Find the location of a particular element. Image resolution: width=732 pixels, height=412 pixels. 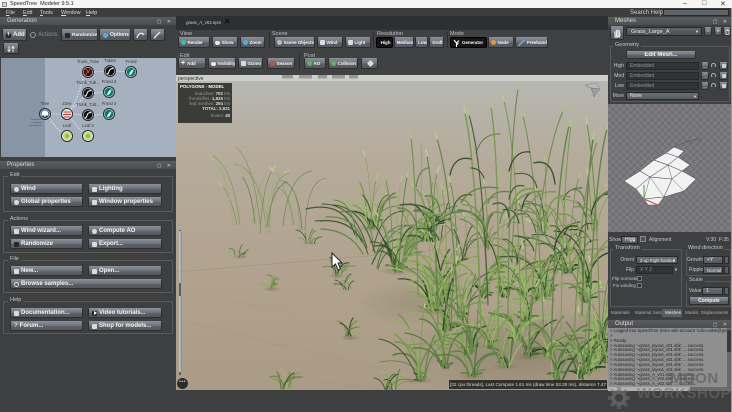

svg-text: Leaf is located at coordinates (67, 125).